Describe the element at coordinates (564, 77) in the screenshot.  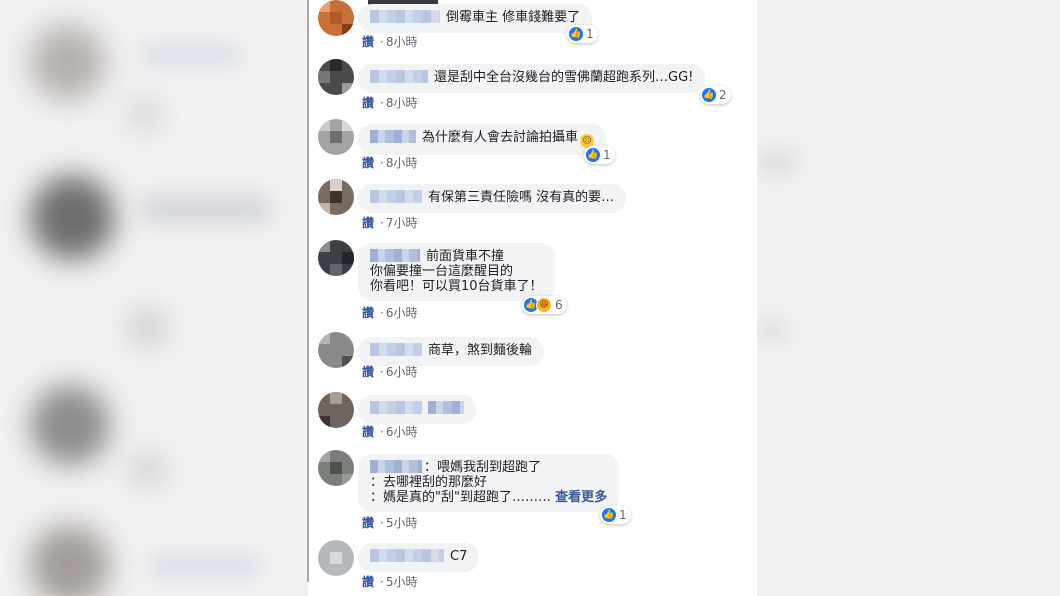
I see `comment-text: 還是刮中全台沒幾台的雪佛蘭超跑系列…GG!` at that location.